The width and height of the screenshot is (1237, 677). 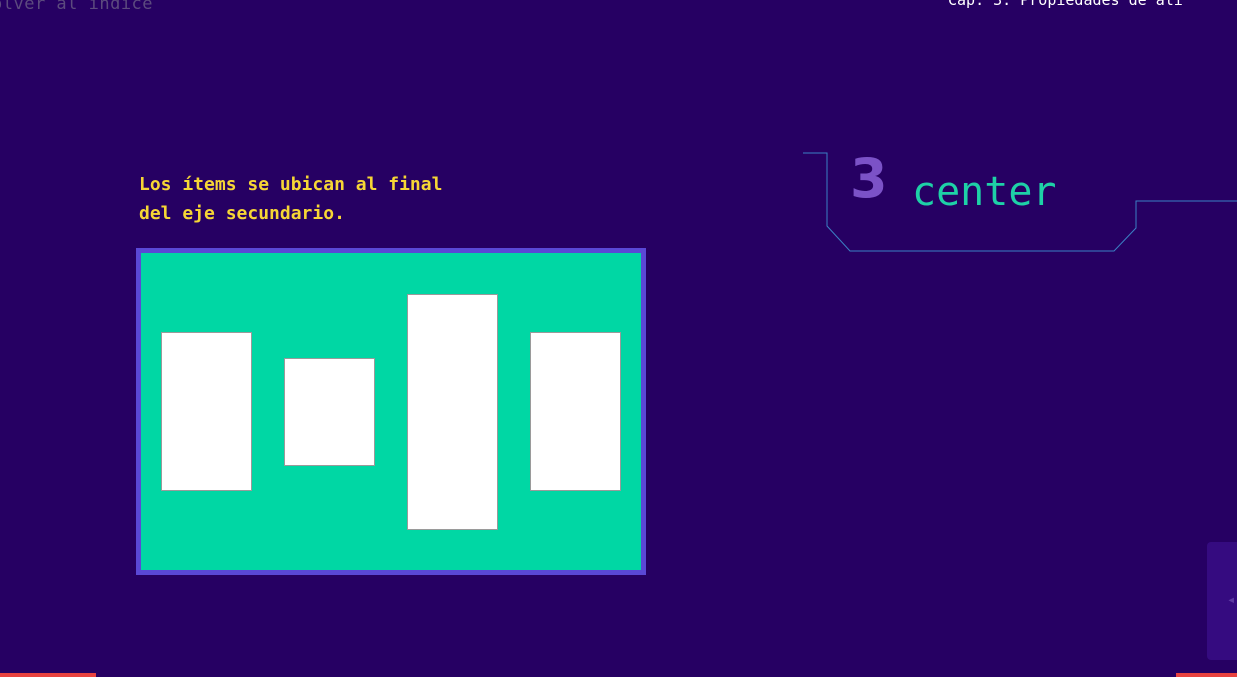 What do you see at coordinates (984, 192) in the screenshot?
I see `section-name: center` at bounding box center [984, 192].